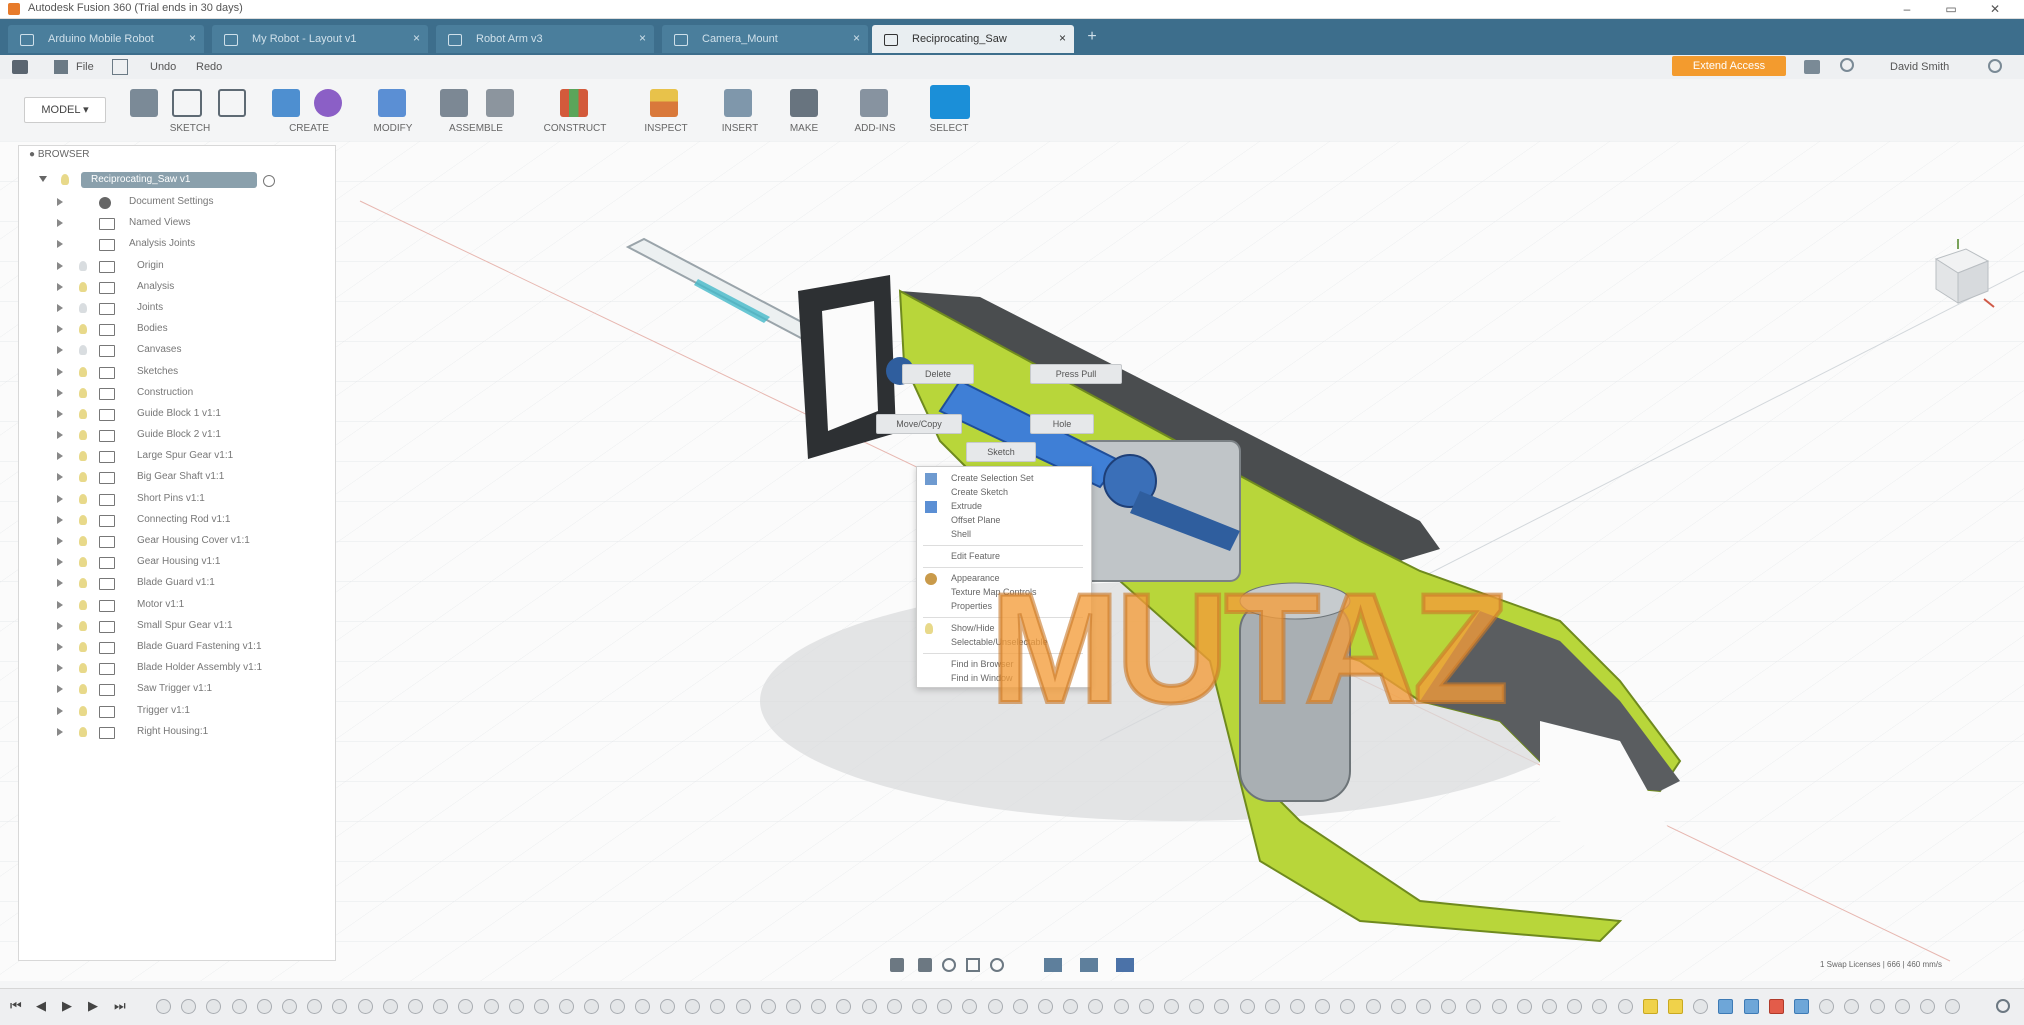 The height and width of the screenshot is (1025, 2024). Describe the element at coordinates (177, 181) in the screenshot. I see `browser-root: Reciprocating_Saw v1` at that location.